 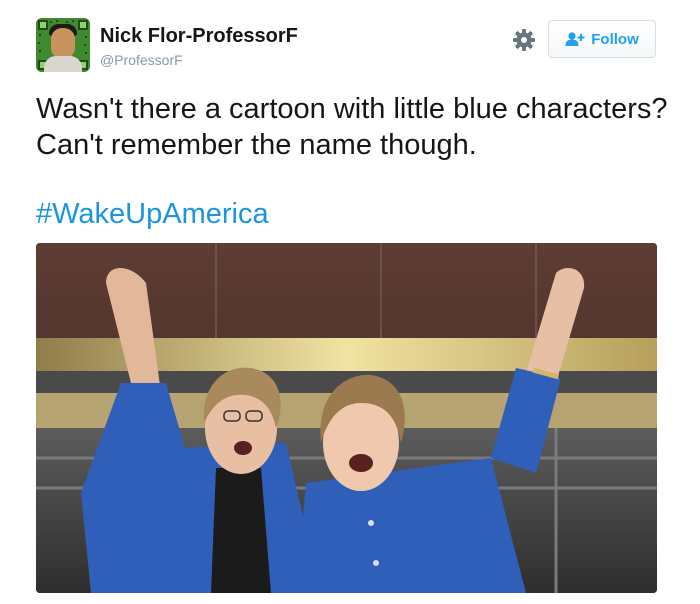 I want to click on author-name: Nick Flor-ProfessorF, so click(x=199, y=36).